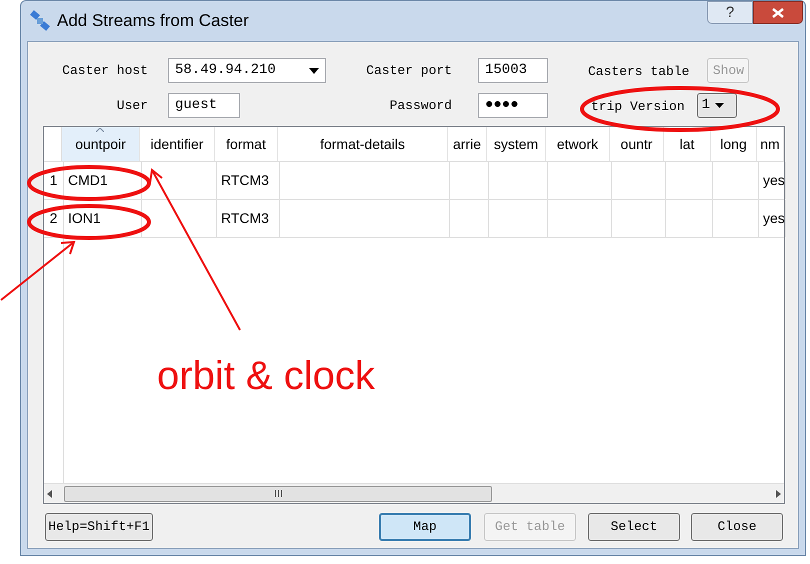 The width and height of the screenshot is (810, 564). I want to click on field-label: User, so click(132, 105).